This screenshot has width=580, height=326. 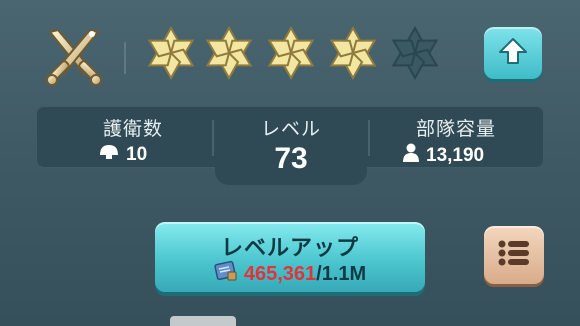 I want to click on star-empty-icon, so click(x=415, y=53).